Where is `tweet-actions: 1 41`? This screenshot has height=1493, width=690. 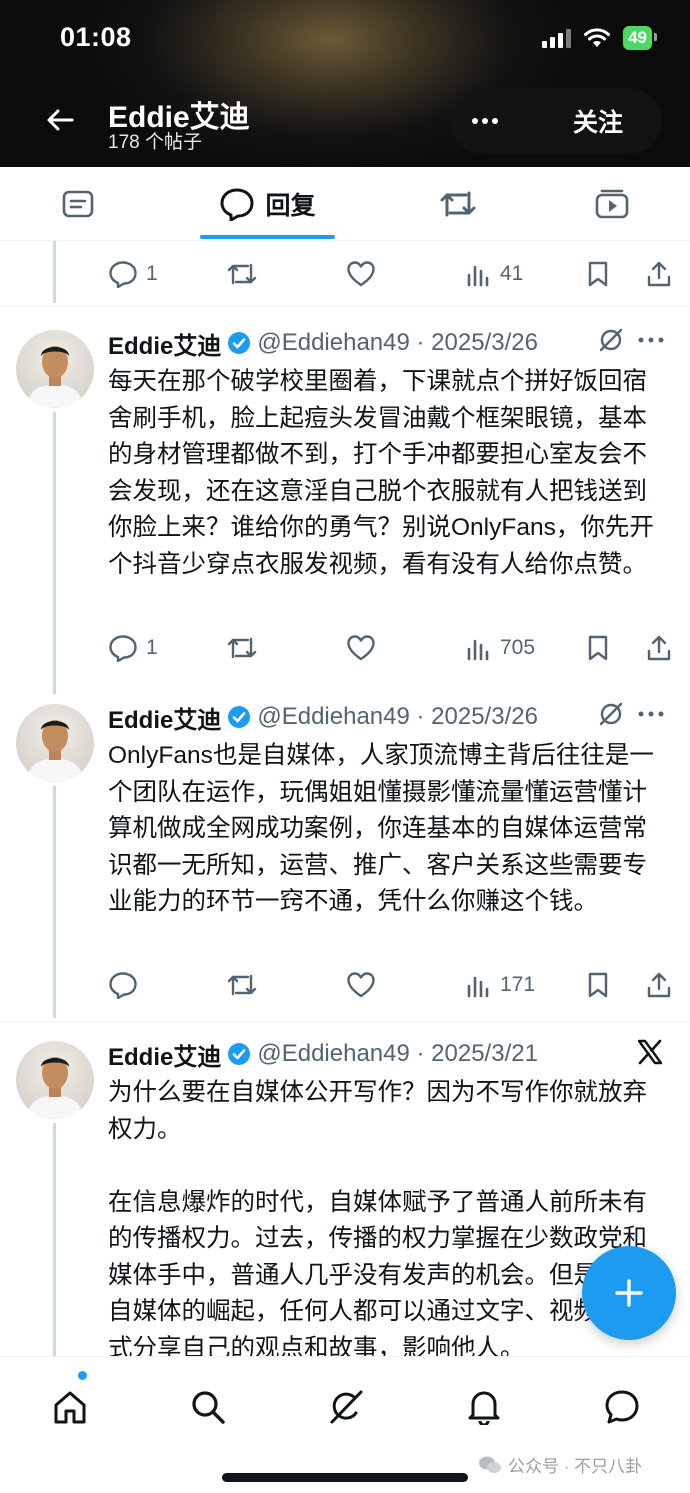 tweet-actions: 1 41 is located at coordinates (393, 274).